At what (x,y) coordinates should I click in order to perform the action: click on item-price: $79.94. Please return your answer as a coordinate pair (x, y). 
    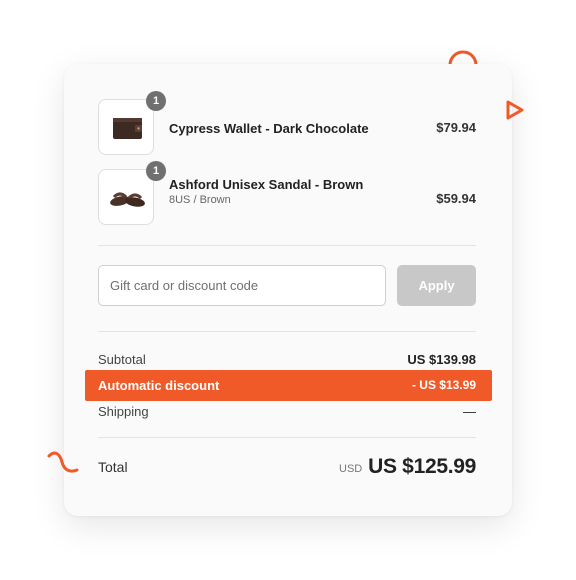
    Looking at the image, I should click on (456, 127).